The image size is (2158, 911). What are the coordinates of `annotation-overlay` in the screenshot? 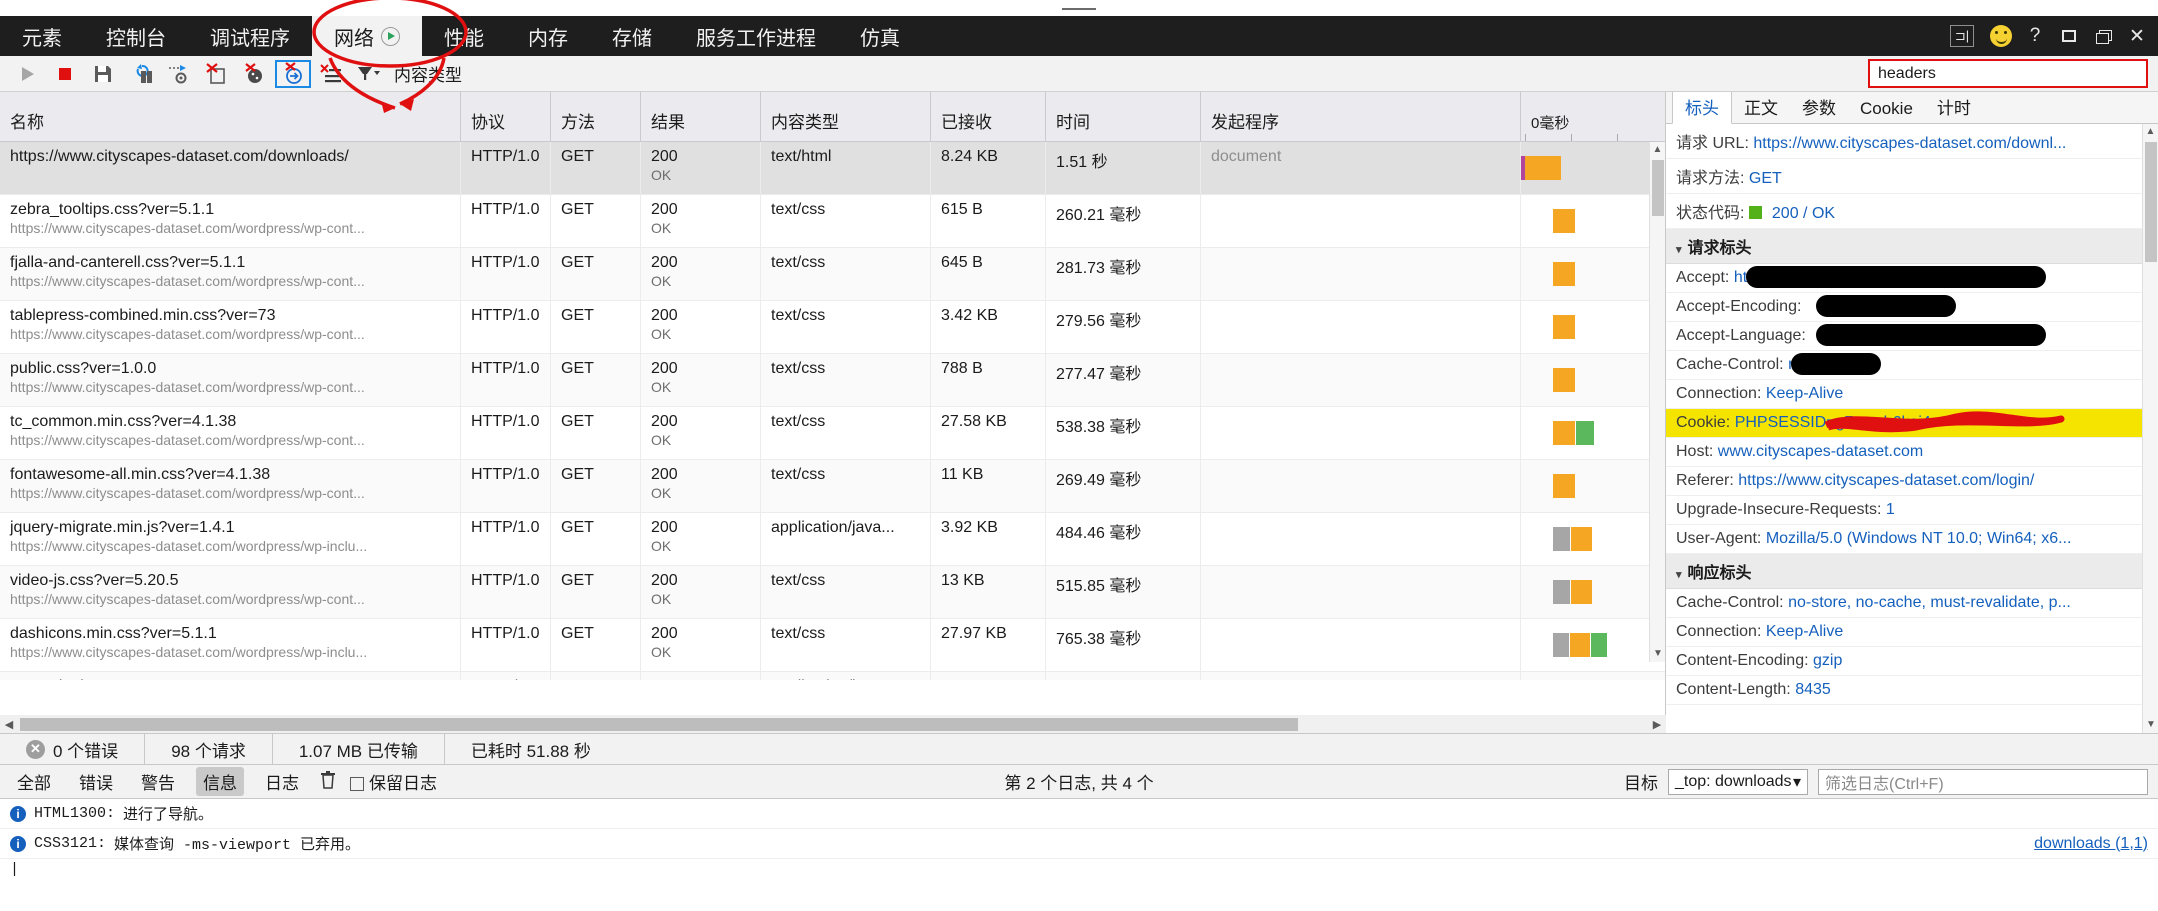 It's located at (390, 56).